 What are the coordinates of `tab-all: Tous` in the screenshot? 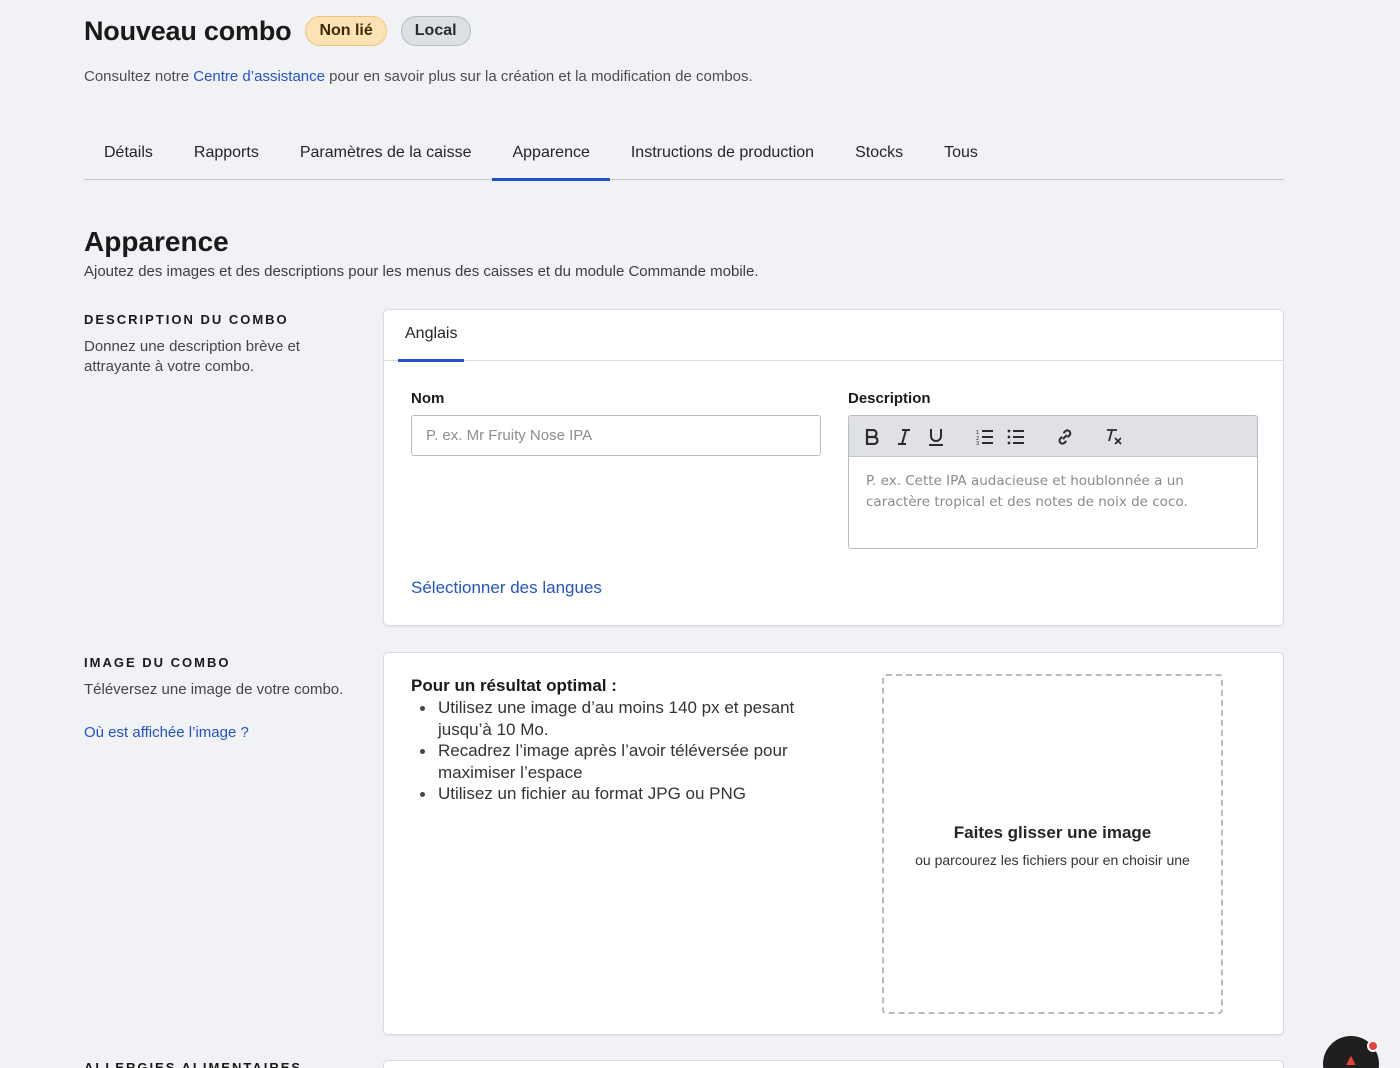 It's located at (961, 156).